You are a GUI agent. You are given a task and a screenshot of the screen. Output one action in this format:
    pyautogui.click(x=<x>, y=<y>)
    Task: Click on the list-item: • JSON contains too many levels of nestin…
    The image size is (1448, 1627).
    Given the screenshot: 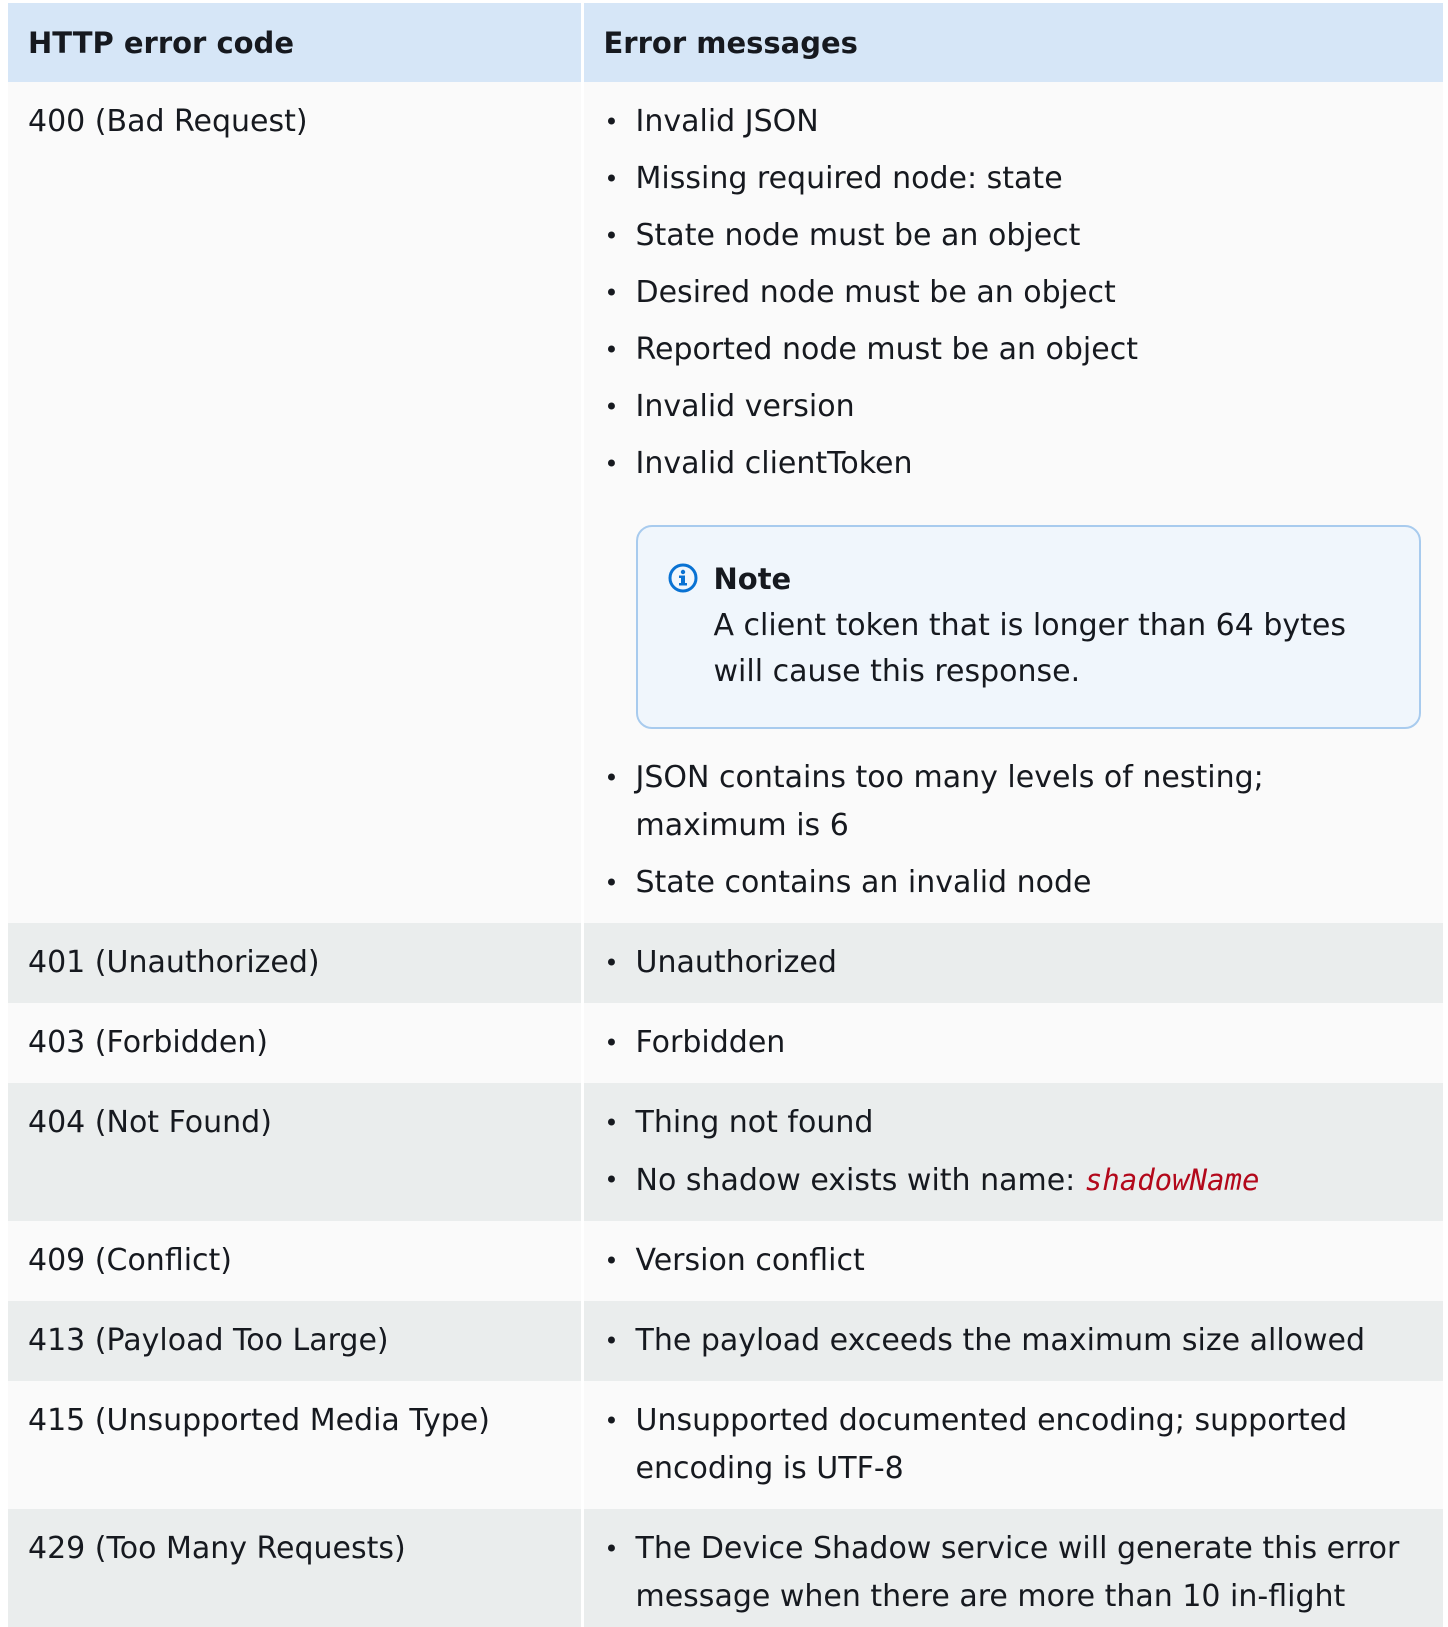 What is the action you would take?
    pyautogui.click(x=1013, y=802)
    